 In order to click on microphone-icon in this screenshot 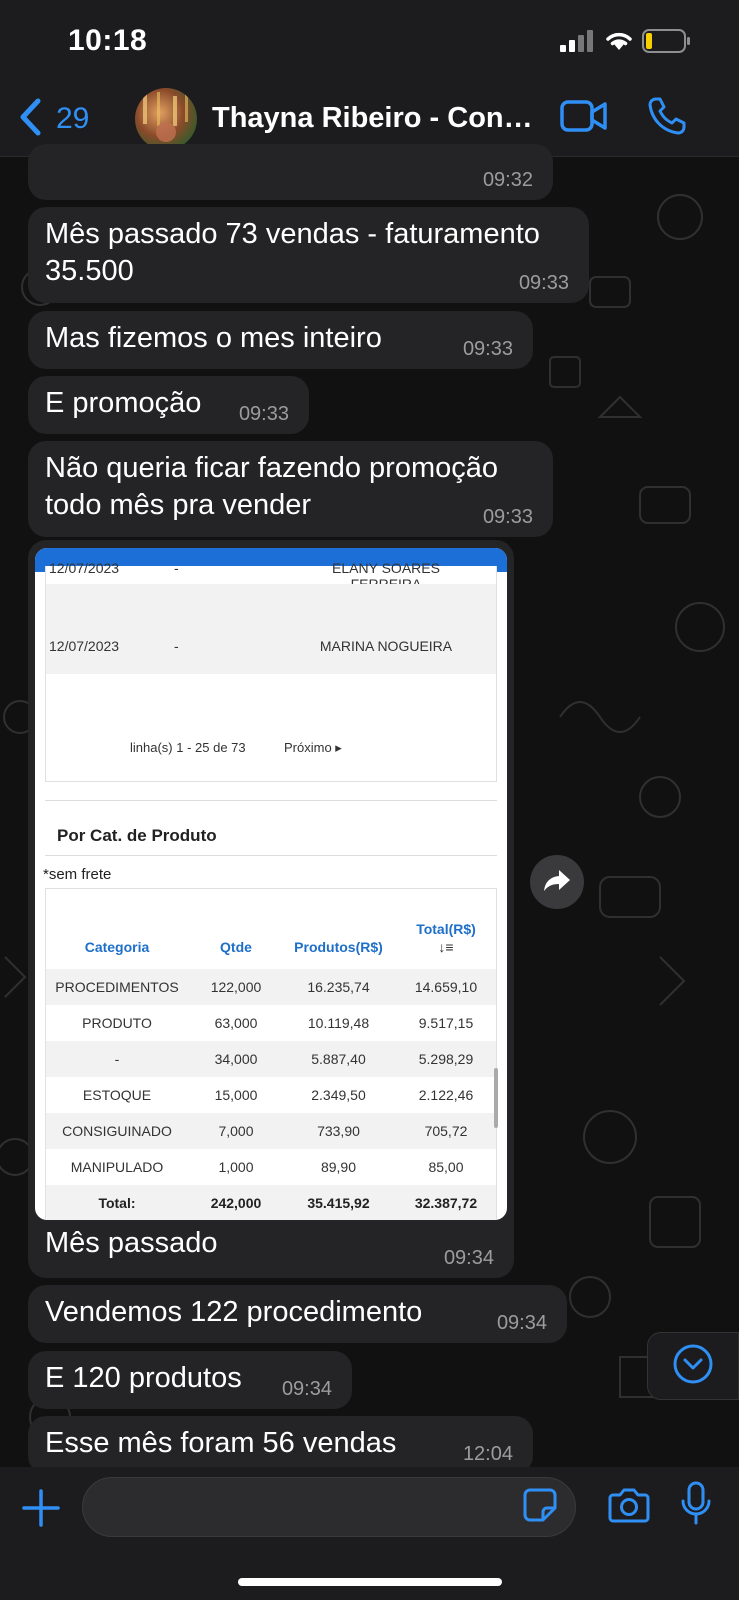, I will do `click(696, 1506)`.